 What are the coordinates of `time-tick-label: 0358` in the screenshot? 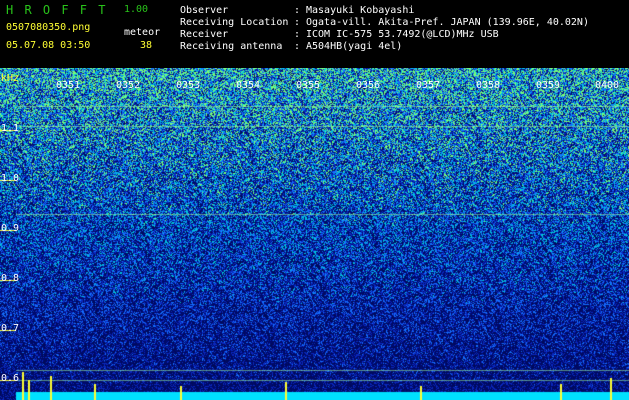 It's located at (488, 85).